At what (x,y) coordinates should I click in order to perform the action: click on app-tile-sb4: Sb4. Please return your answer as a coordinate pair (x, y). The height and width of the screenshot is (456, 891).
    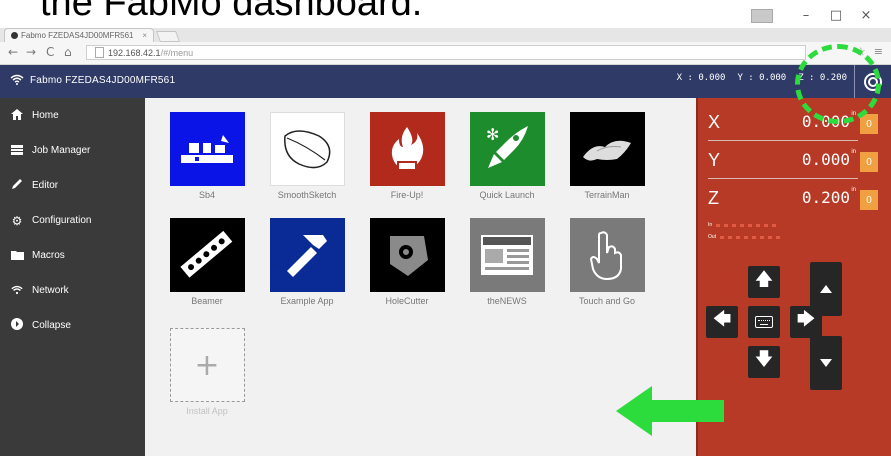
    Looking at the image, I should click on (207, 156).